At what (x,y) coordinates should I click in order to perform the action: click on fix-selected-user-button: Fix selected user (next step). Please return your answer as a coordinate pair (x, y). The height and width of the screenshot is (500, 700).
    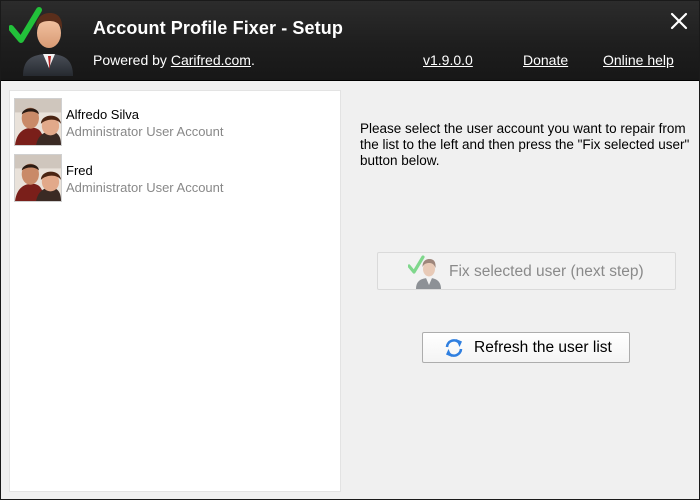
    Looking at the image, I should click on (526, 271).